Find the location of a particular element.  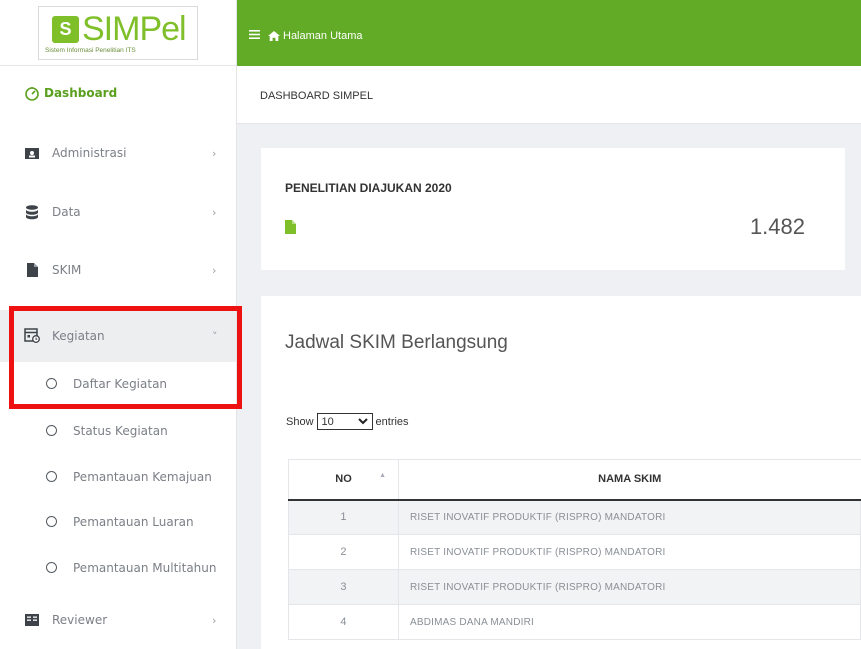

show-label: Show is located at coordinates (300, 421).